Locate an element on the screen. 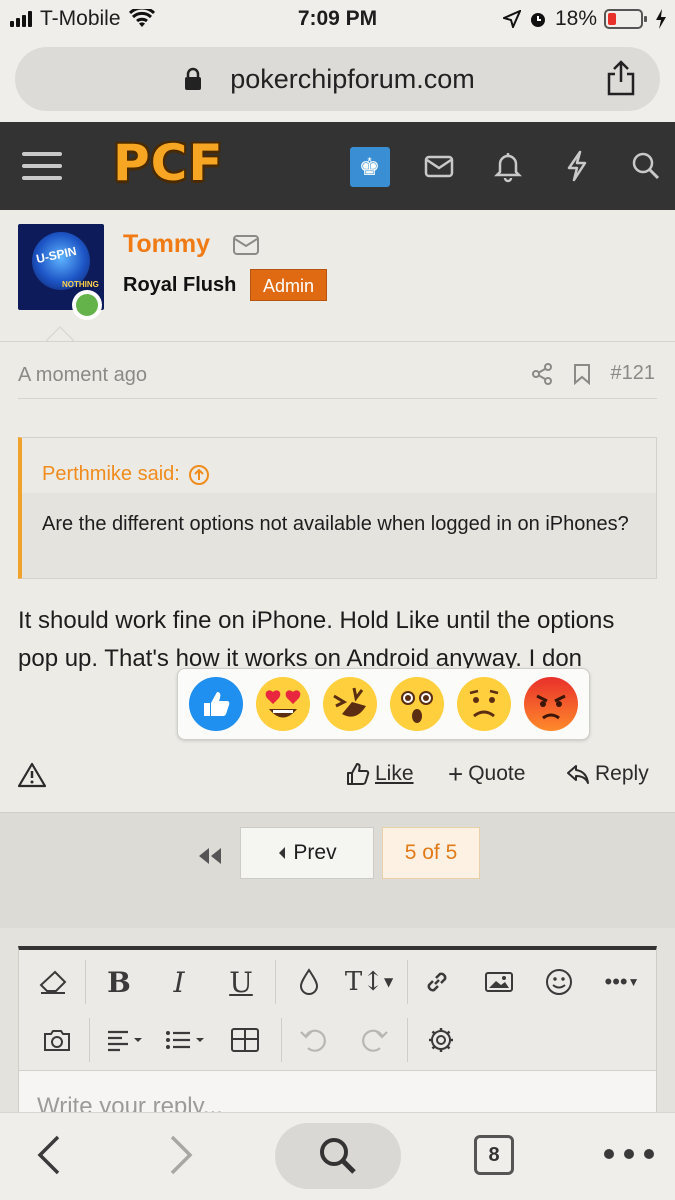 This screenshot has width=675, height=1200. battery-percent: 18% is located at coordinates (575, 18).